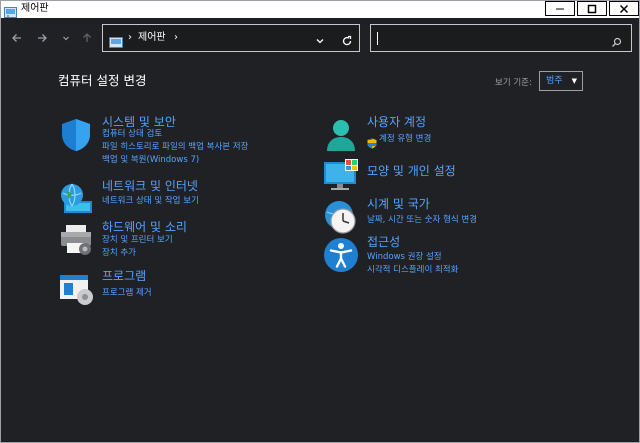 This screenshot has width=640, height=443. I want to click on category-title: 시스템 및 보안, so click(139, 122).